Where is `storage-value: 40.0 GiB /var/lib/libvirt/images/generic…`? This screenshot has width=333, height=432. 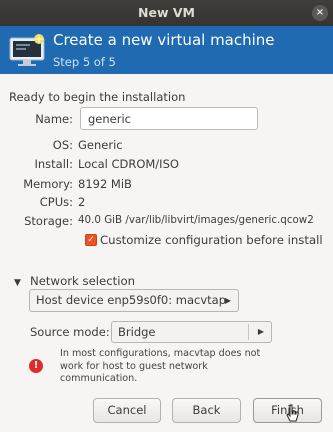 storage-value: 40.0 GiB /var/lib/libvirt/images/generic… is located at coordinates (196, 220).